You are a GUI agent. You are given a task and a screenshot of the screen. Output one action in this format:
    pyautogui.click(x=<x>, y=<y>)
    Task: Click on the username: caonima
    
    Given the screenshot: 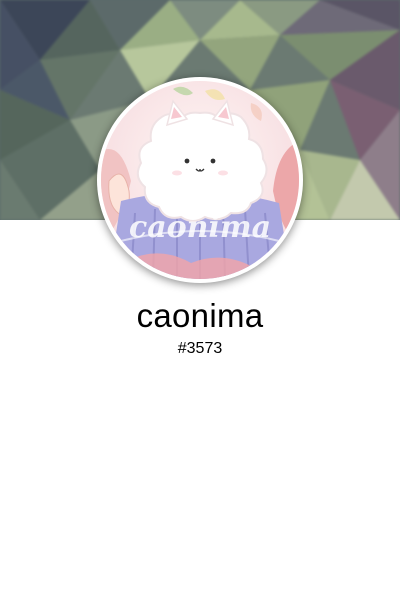 What is the action you would take?
    pyautogui.click(x=200, y=315)
    